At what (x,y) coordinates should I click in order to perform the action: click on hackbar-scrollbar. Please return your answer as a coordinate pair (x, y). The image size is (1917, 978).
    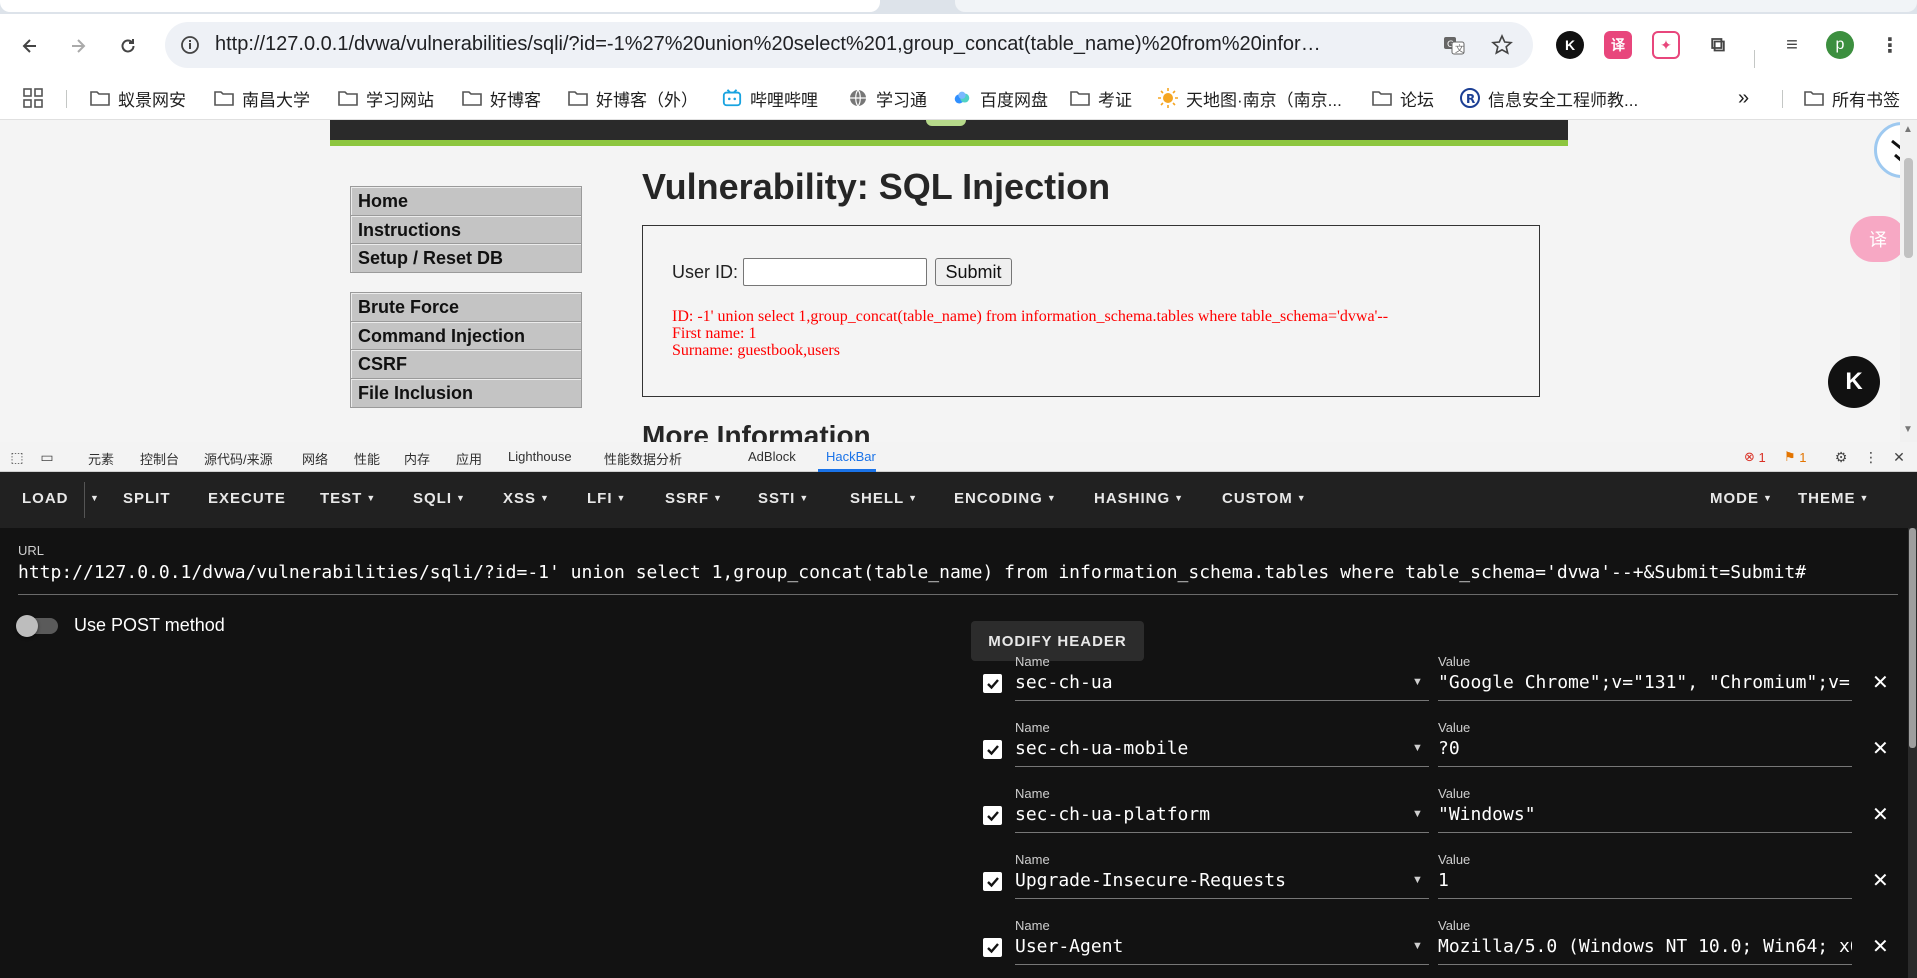
    Looking at the image, I should click on (1912, 753).